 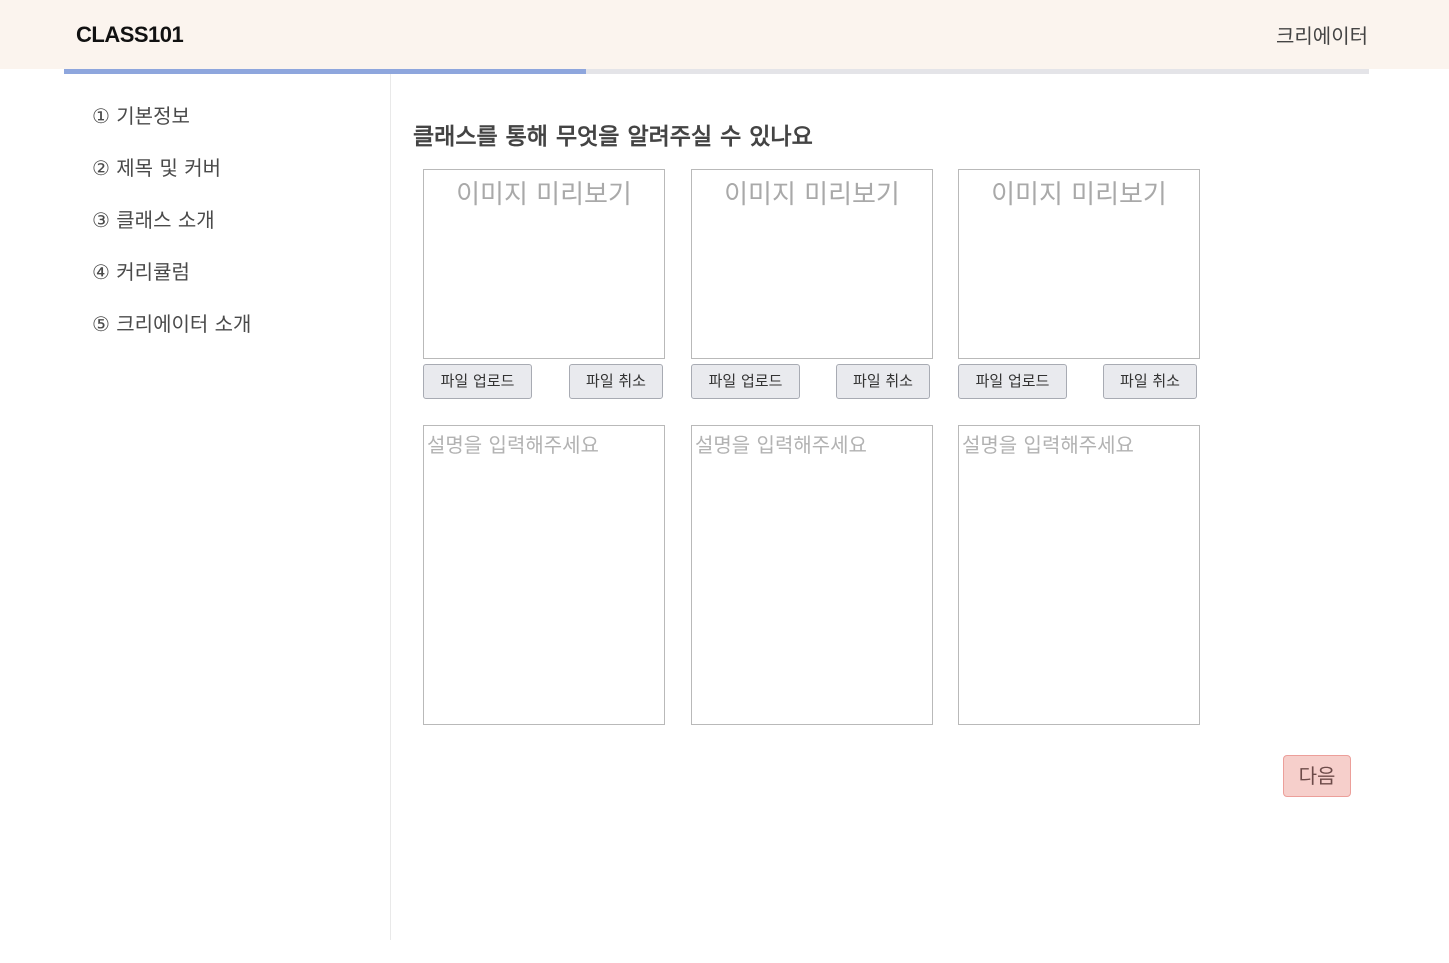 What do you see at coordinates (153, 218) in the screenshot?
I see `sidebar-step-class-intro: ③ 클래스 소개` at bounding box center [153, 218].